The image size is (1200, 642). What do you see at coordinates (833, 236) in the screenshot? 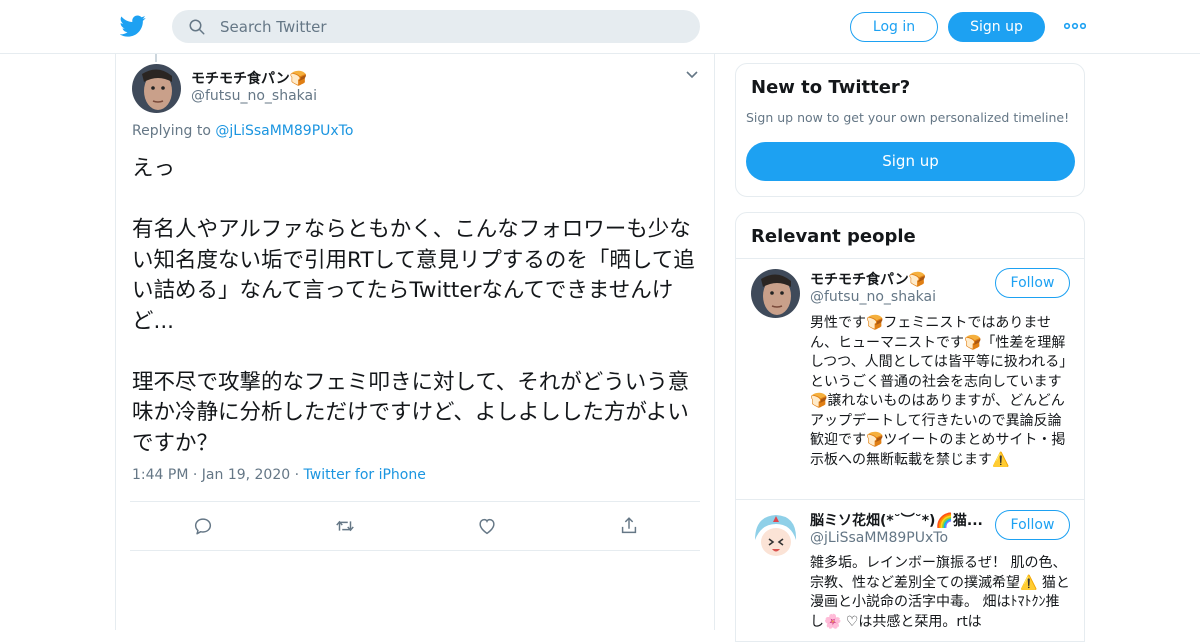
I see `relevant-people-title: Relevant people` at bounding box center [833, 236].